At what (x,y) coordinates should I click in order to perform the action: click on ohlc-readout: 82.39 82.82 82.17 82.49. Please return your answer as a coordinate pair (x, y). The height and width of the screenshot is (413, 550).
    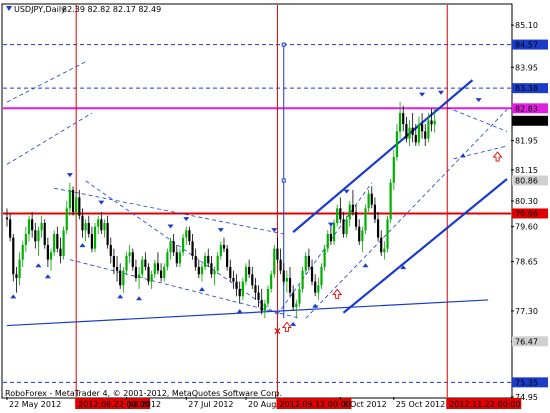
    Looking at the image, I should click on (111, 9).